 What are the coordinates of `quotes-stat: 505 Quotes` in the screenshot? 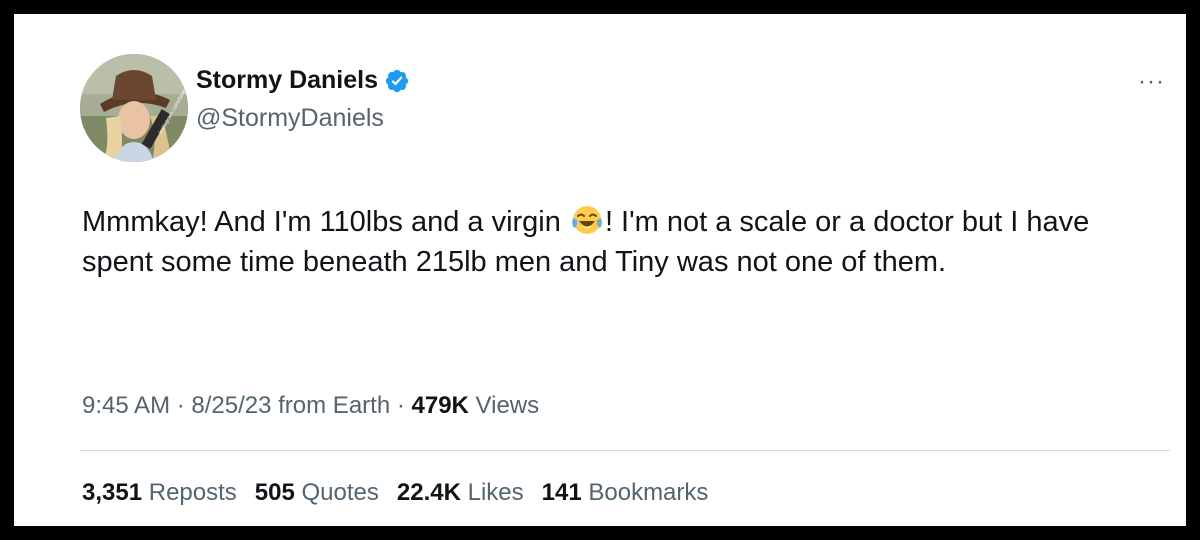 It's located at (317, 493).